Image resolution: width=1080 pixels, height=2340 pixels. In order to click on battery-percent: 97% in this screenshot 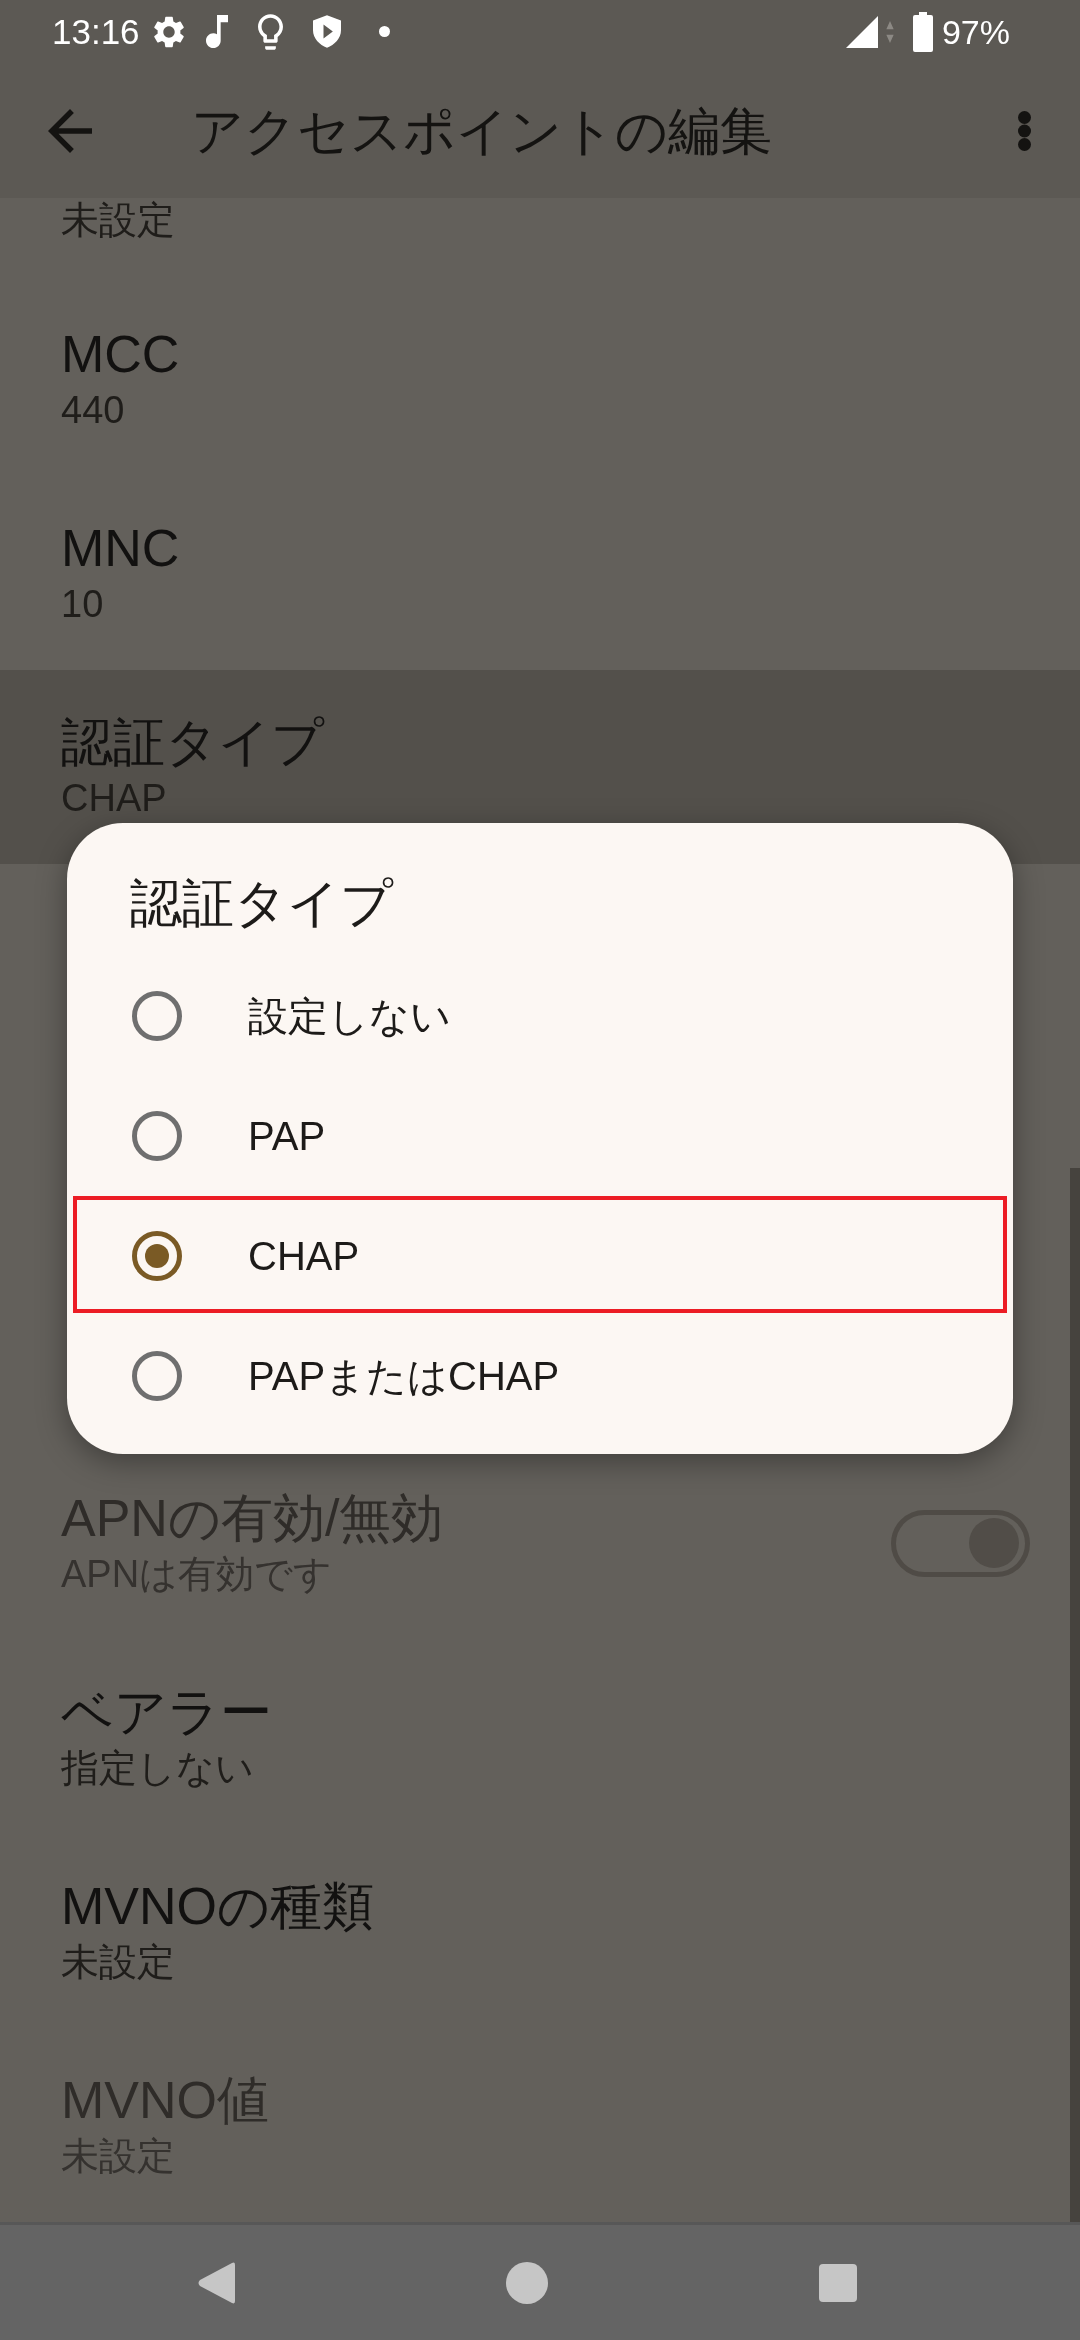, I will do `click(975, 31)`.